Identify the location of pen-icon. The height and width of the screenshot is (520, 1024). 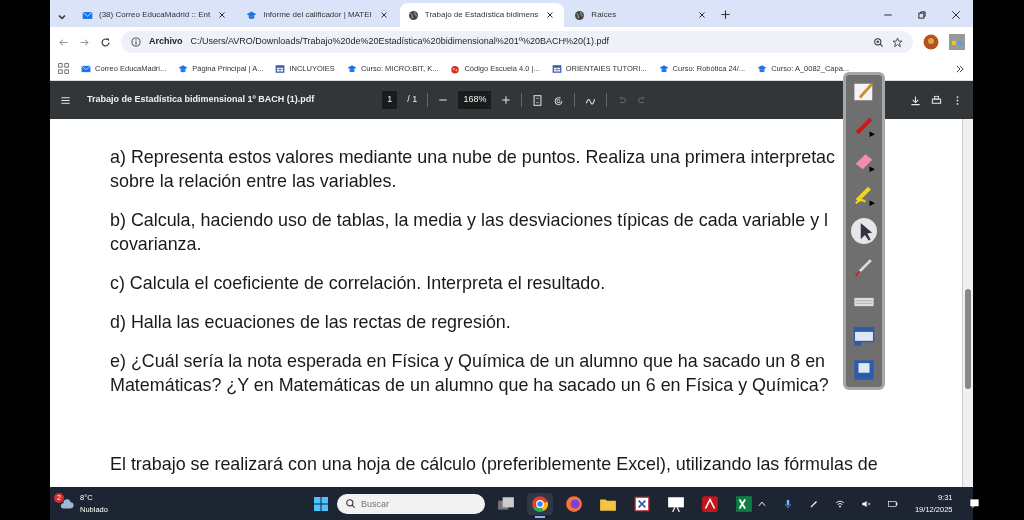
(813, 503).